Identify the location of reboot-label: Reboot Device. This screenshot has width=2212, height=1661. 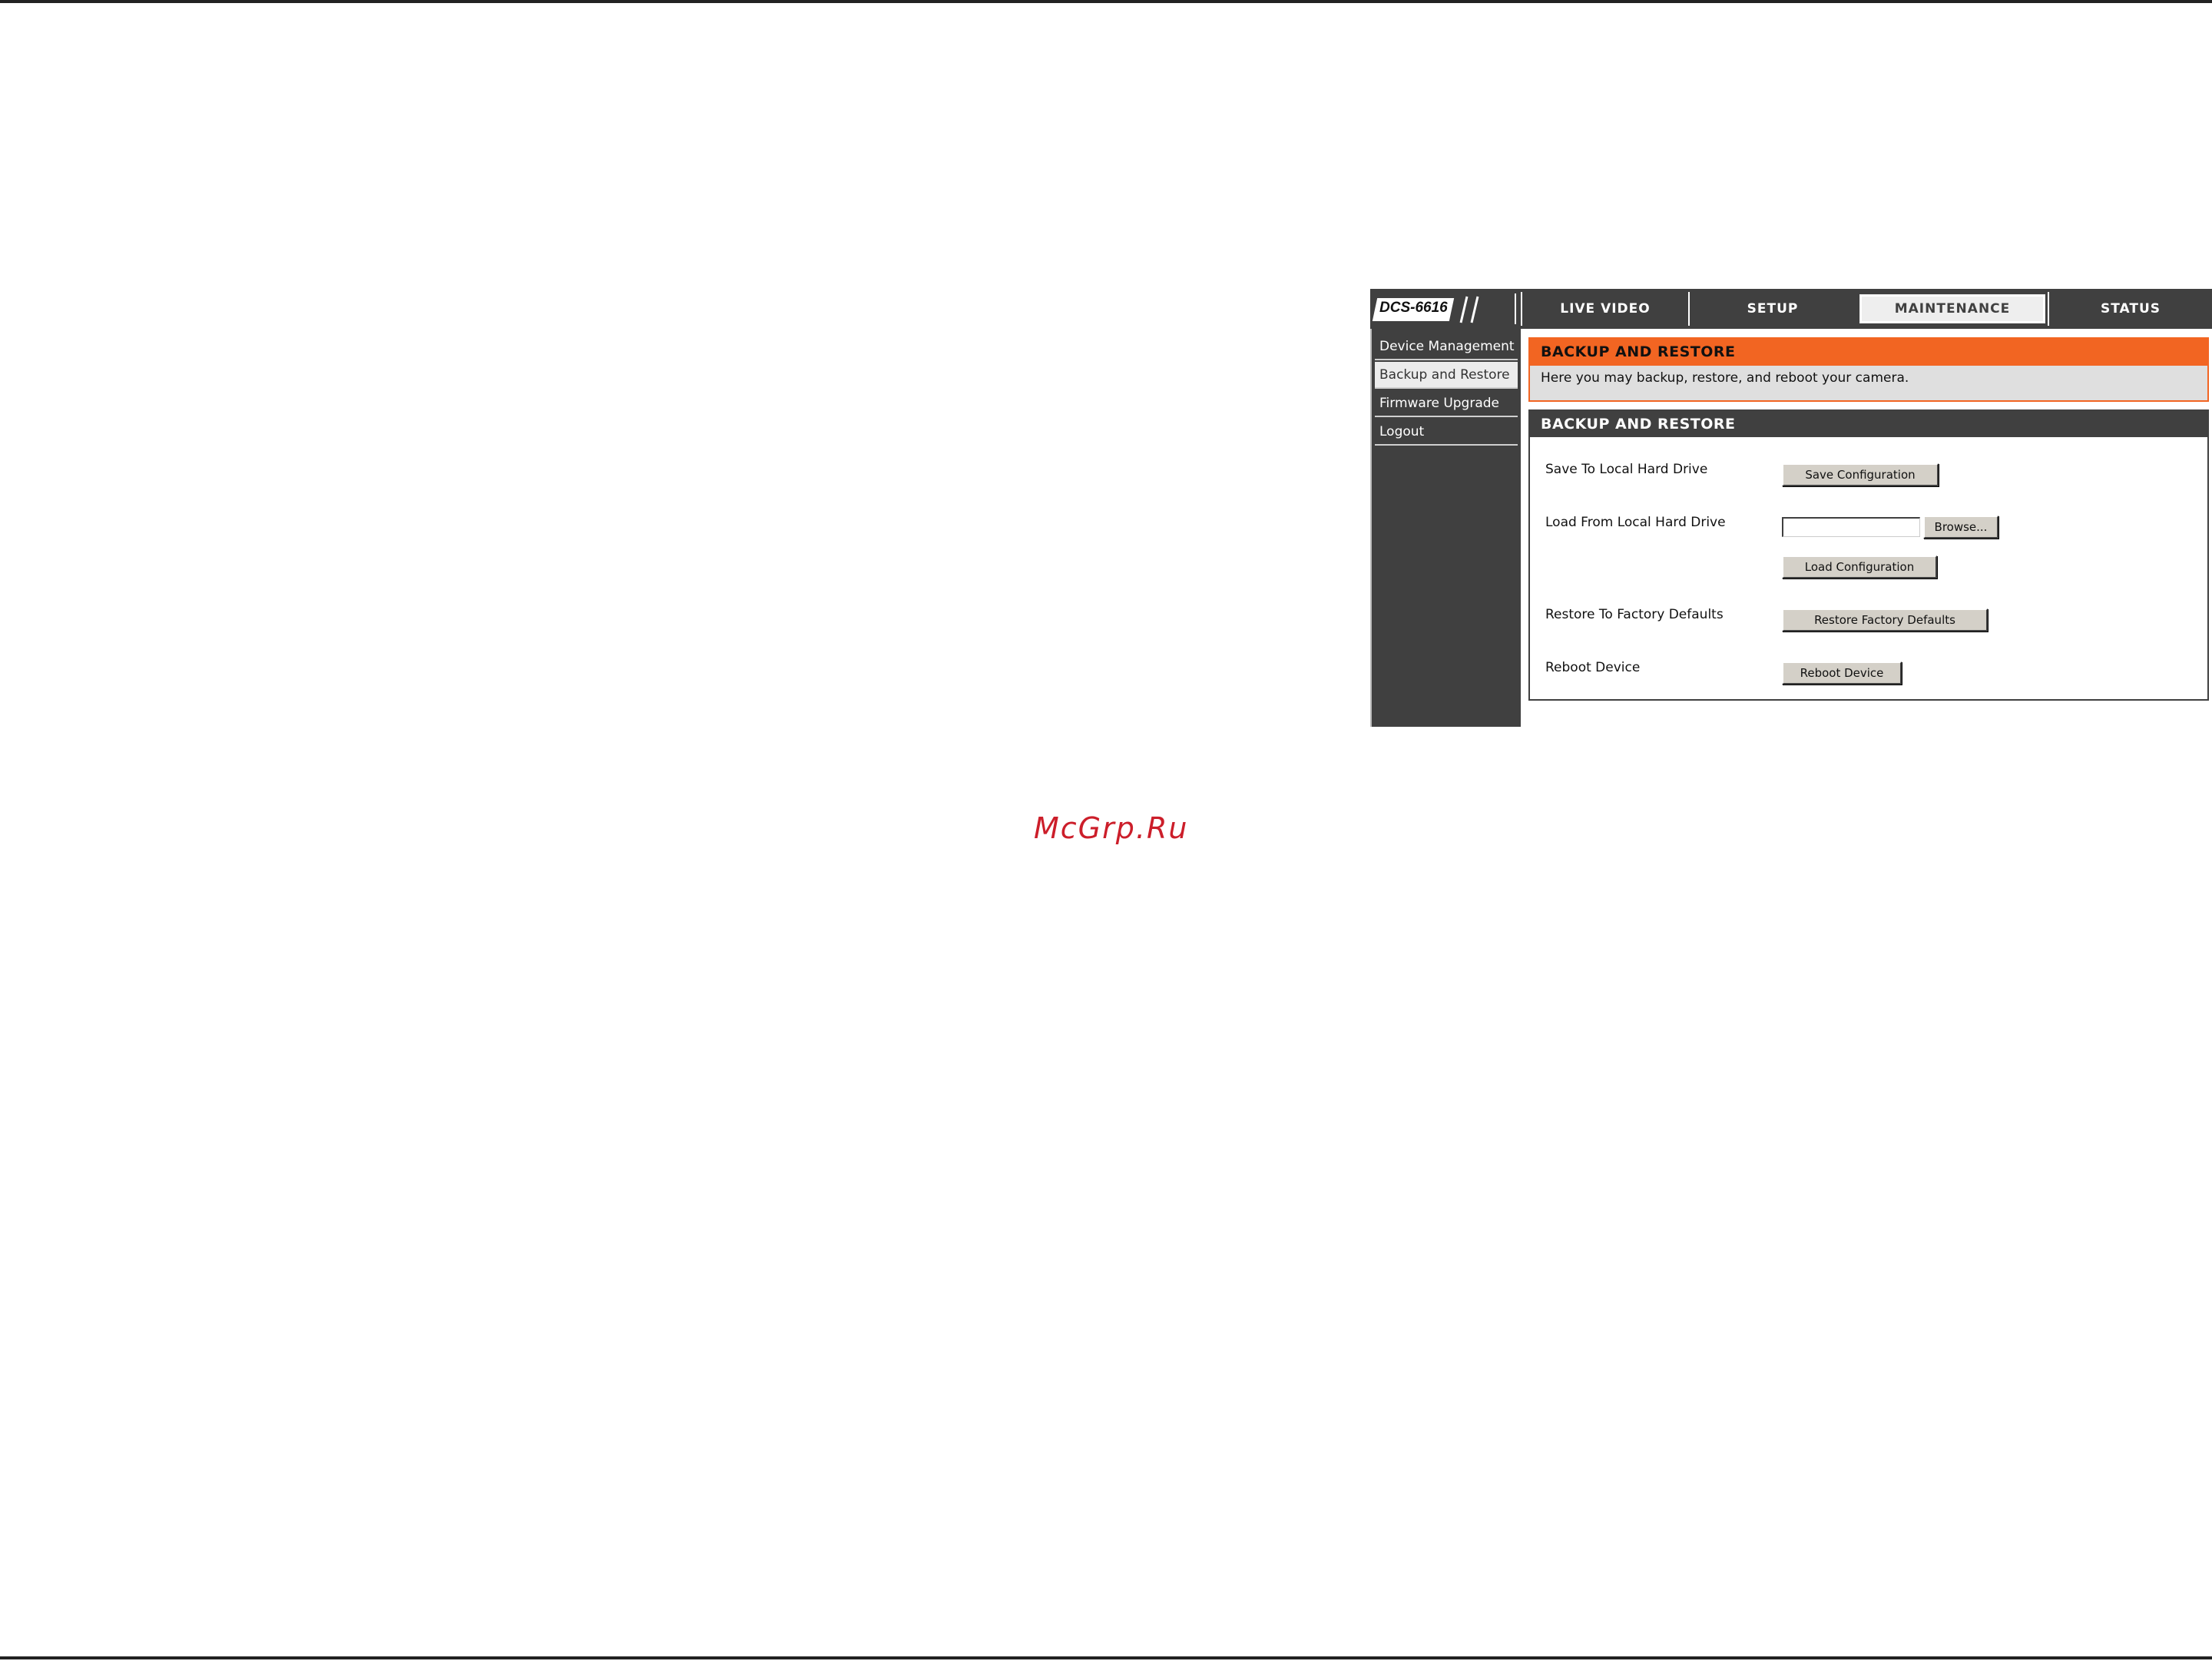
(1593, 667).